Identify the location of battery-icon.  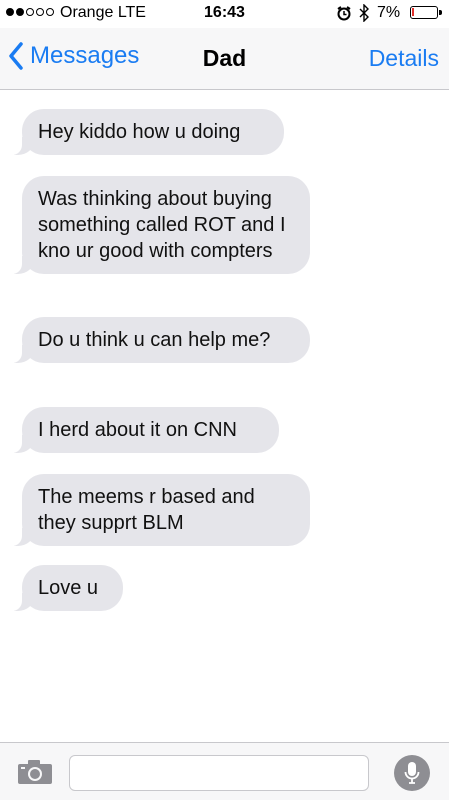
(426, 12).